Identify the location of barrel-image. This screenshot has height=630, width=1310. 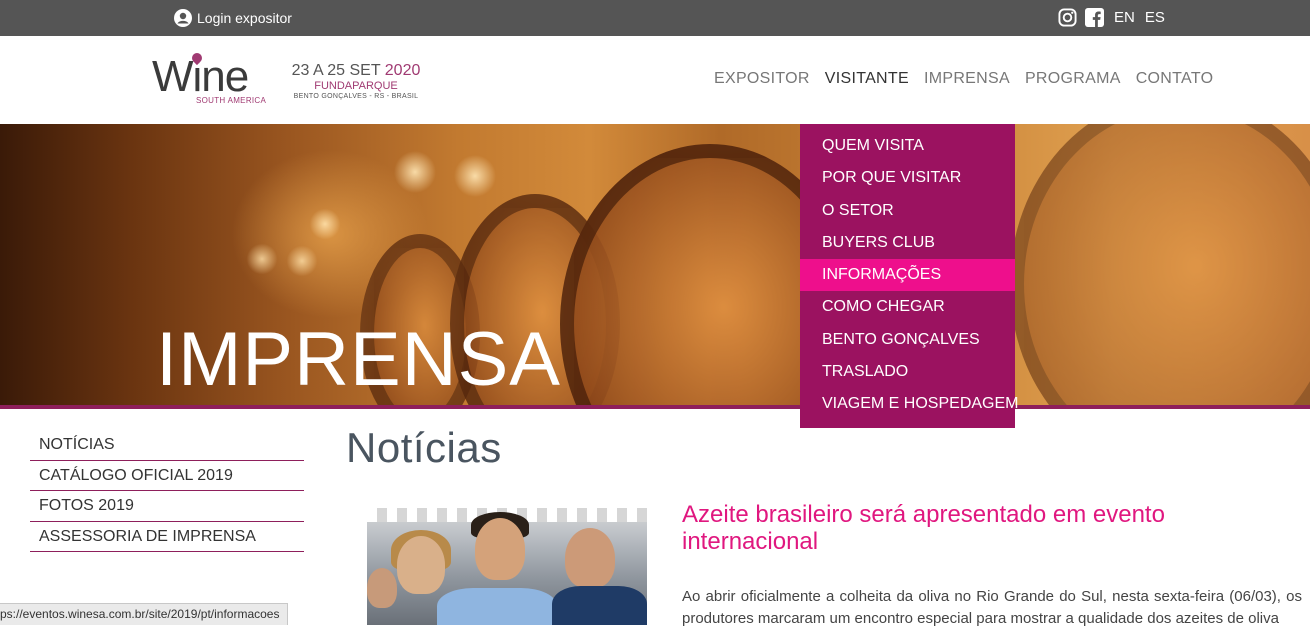
(1160, 265).